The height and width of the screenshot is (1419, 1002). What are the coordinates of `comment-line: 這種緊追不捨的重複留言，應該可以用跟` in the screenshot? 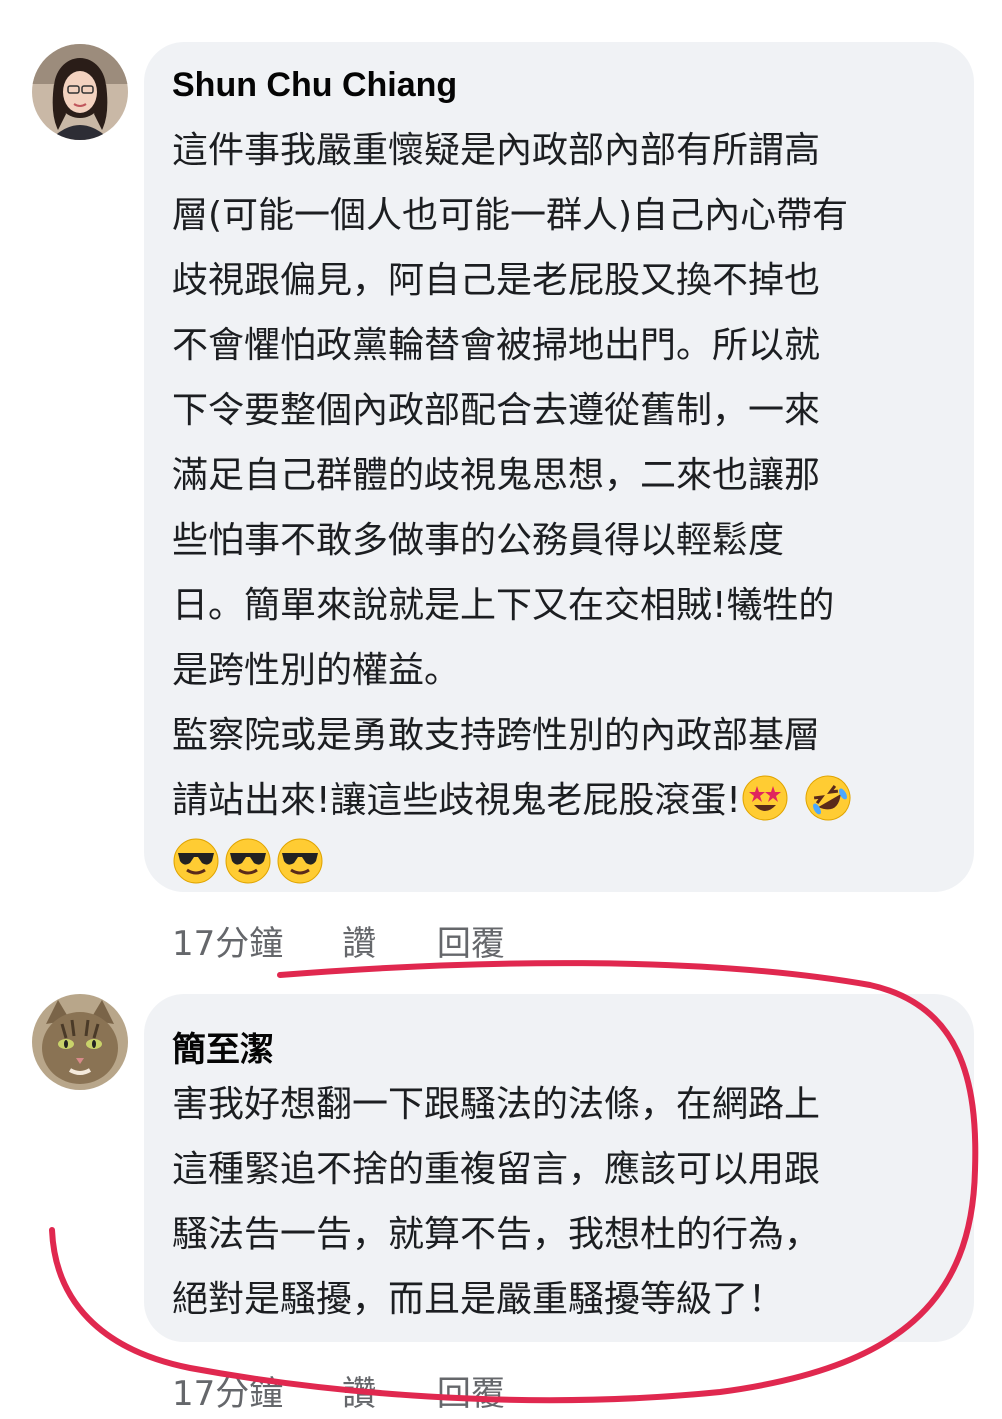 It's located at (496, 1169).